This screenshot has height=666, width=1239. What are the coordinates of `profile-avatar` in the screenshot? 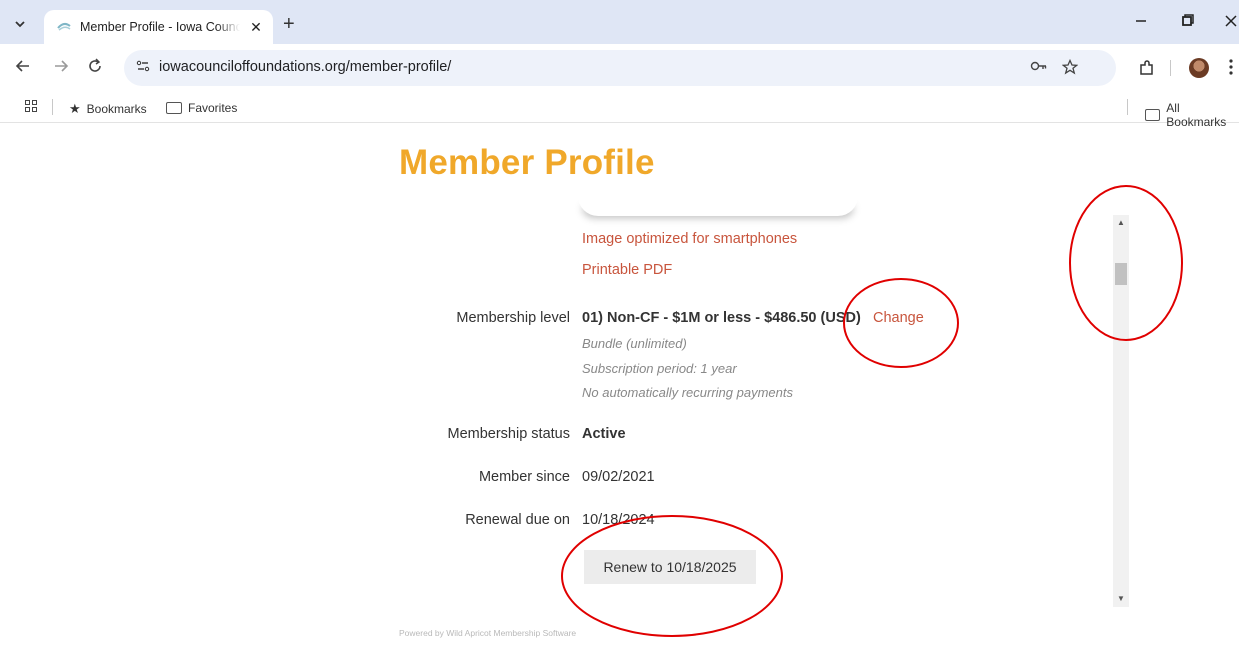 It's located at (1199, 68).